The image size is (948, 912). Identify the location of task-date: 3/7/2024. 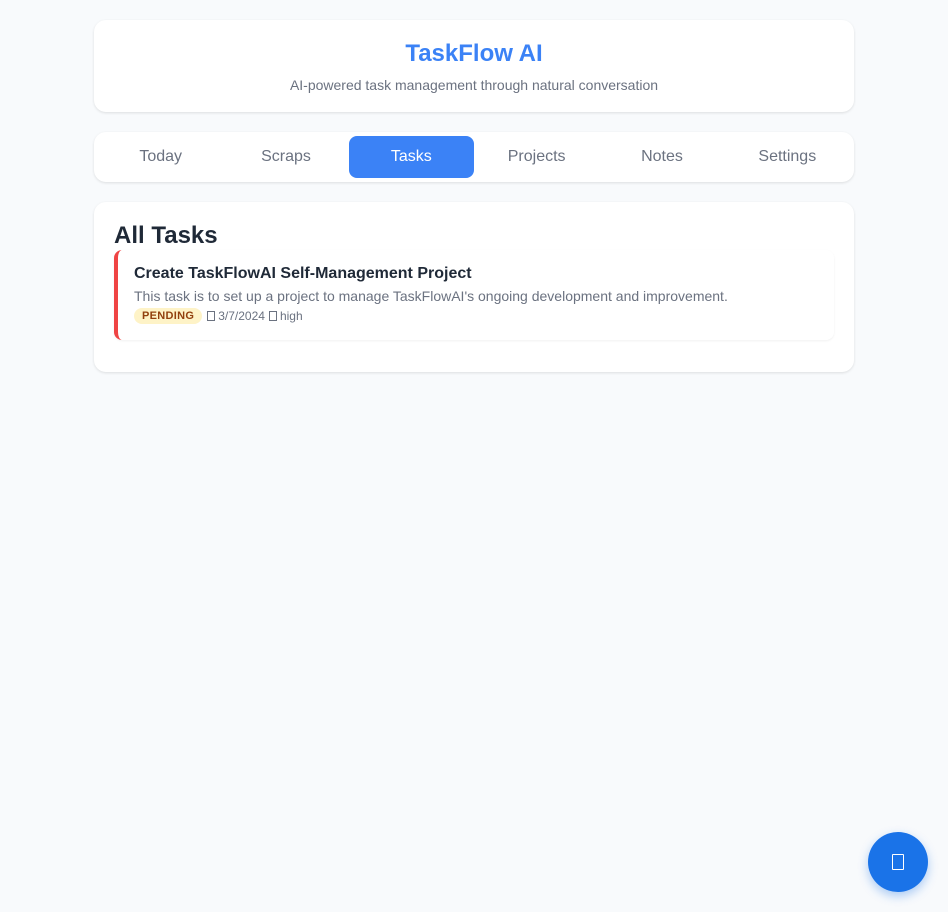
(241, 316).